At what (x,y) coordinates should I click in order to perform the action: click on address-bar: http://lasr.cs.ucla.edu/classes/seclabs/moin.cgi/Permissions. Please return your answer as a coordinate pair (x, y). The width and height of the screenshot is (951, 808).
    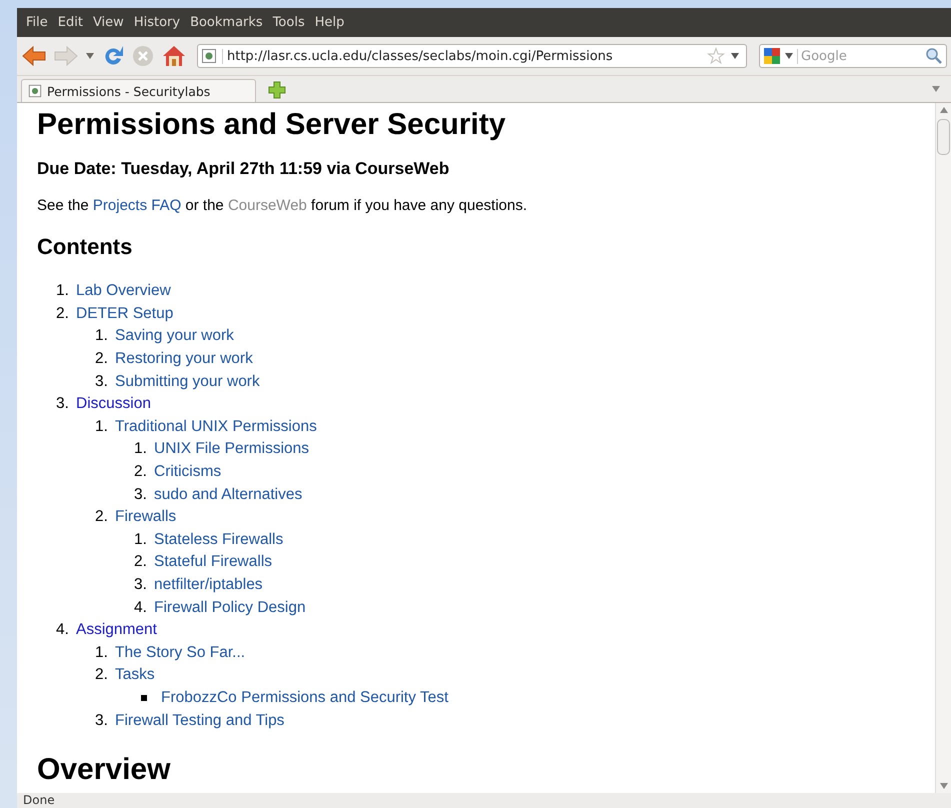
    Looking at the image, I should click on (472, 56).